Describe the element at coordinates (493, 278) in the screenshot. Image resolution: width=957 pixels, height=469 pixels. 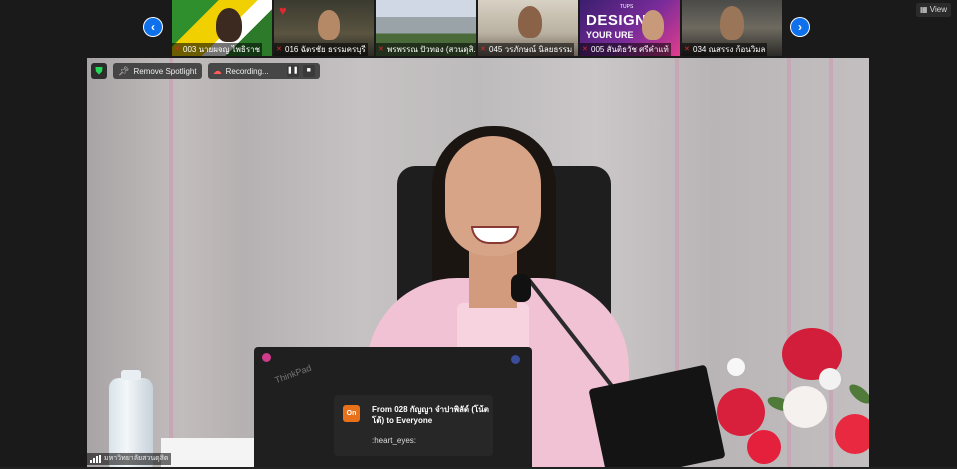
I see `speaker-neck` at that location.